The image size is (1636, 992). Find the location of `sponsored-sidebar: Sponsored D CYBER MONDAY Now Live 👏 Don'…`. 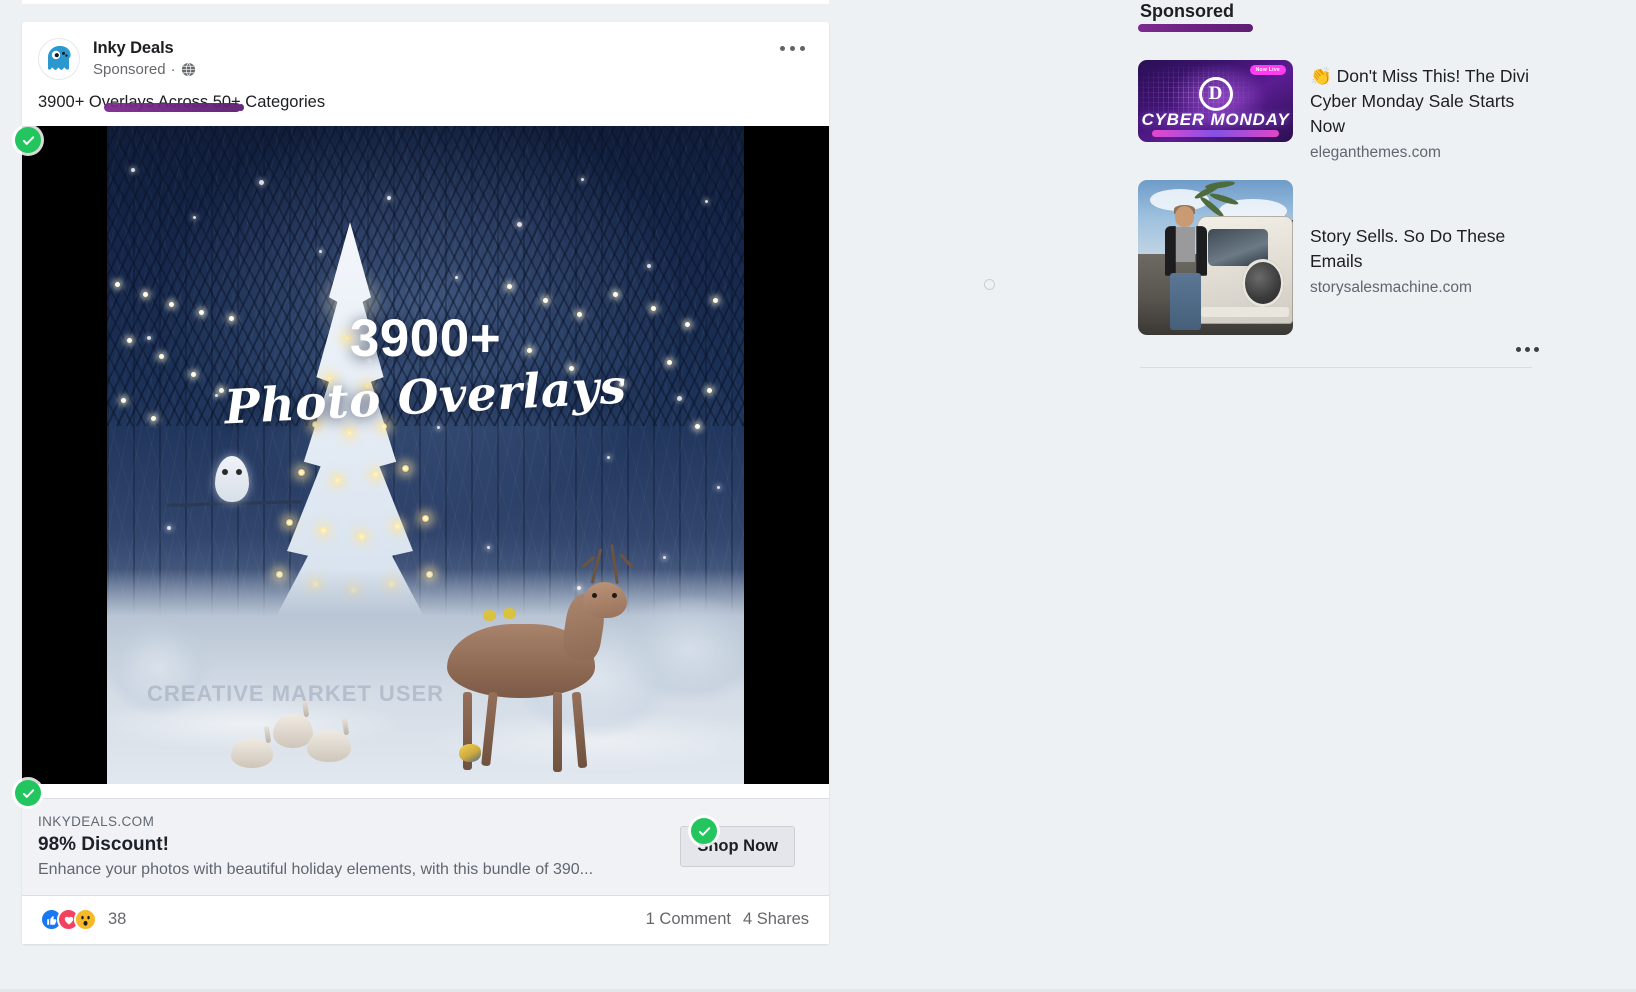

sponsored-sidebar: Sponsored D CYBER MONDAY Now Live 👏 Don'… is located at coordinates (1338, 184).